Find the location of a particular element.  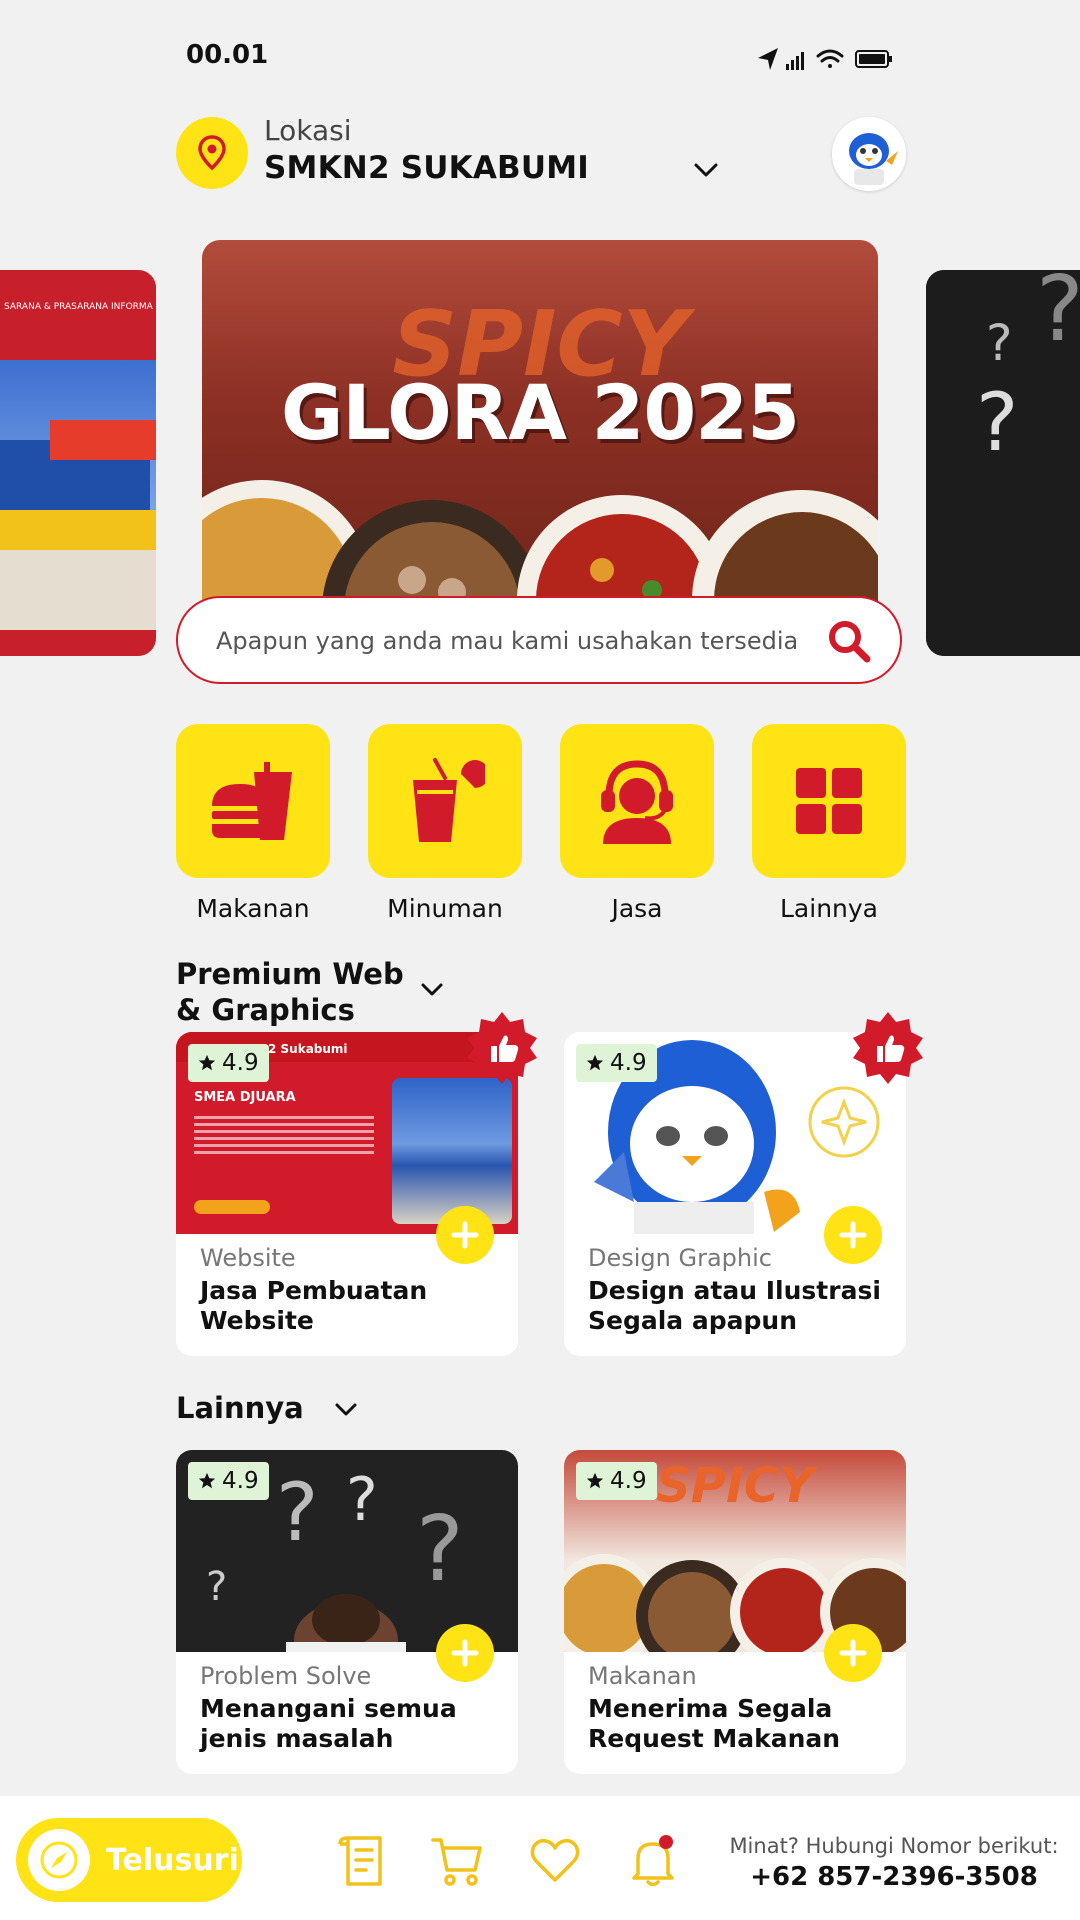

banner-main: SPICY GLORA 2025 is located at coordinates (540, 445).